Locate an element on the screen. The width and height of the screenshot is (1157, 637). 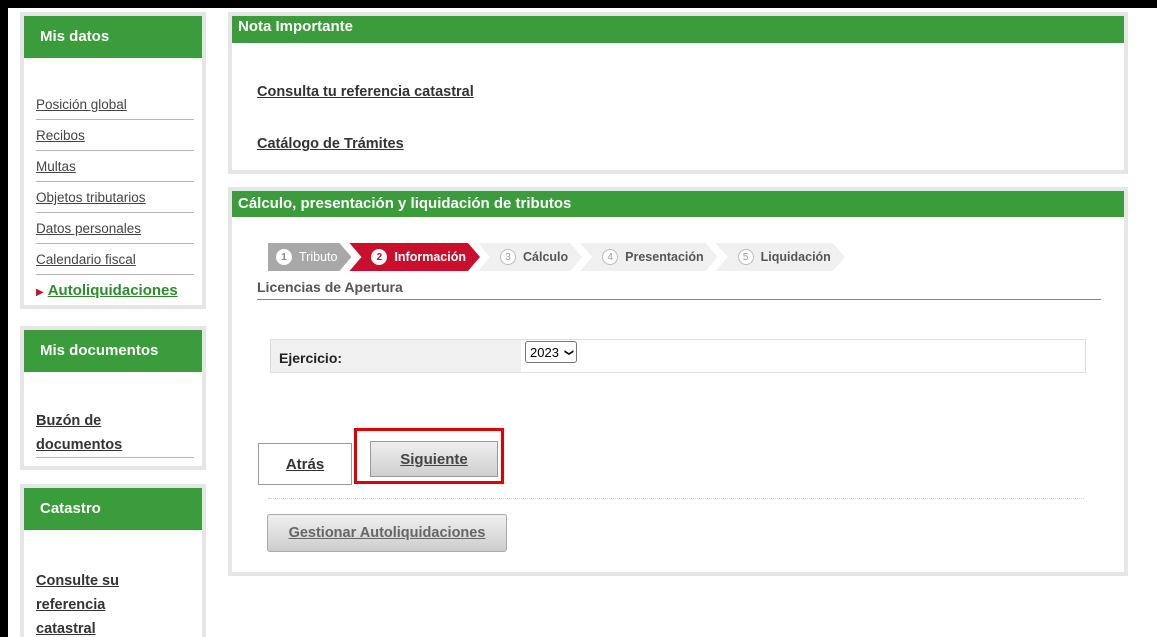
divider is located at coordinates (676, 498).